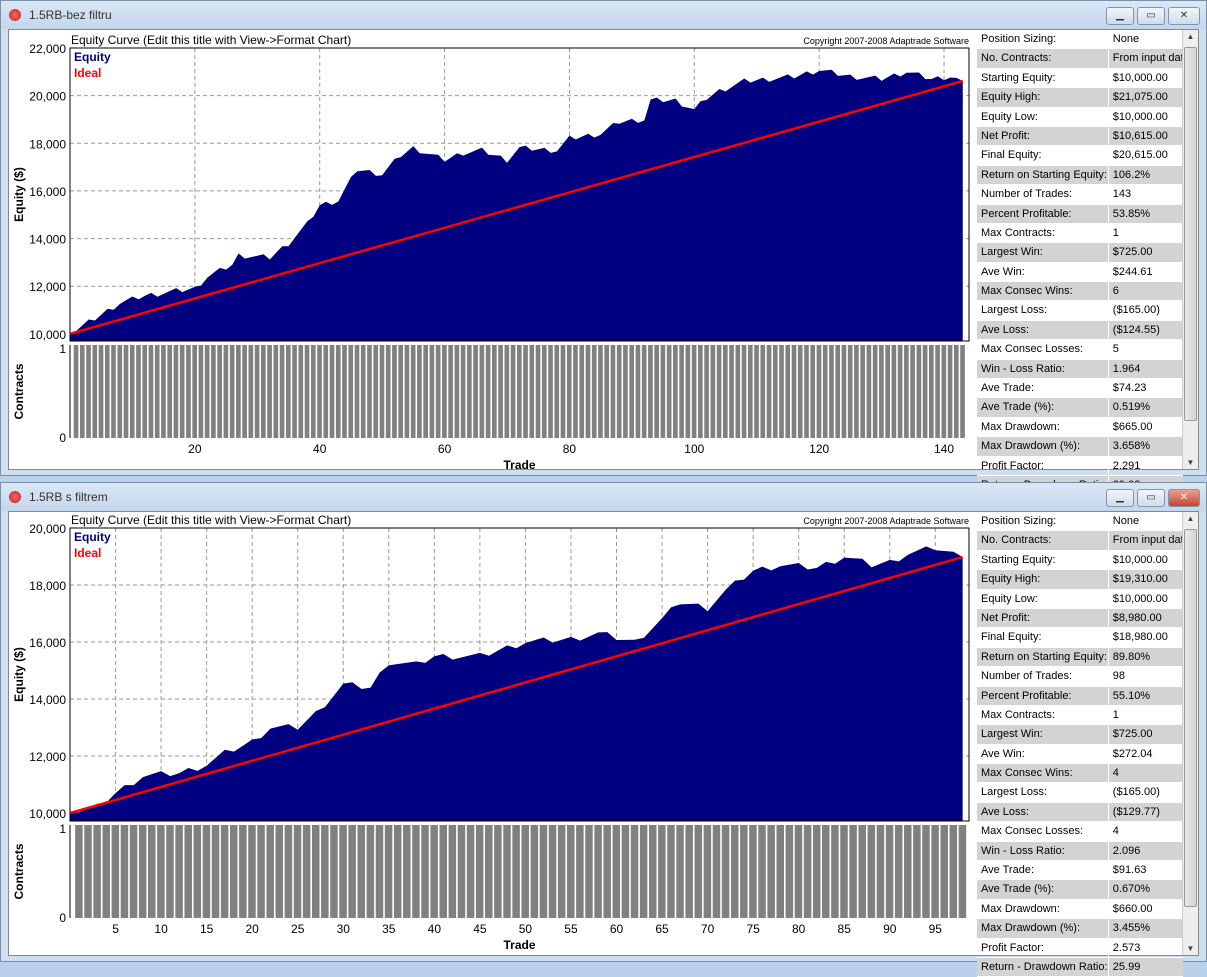  Describe the element at coordinates (1043, 175) in the screenshot. I see `stat-label: Return on Starting Equity:` at that location.